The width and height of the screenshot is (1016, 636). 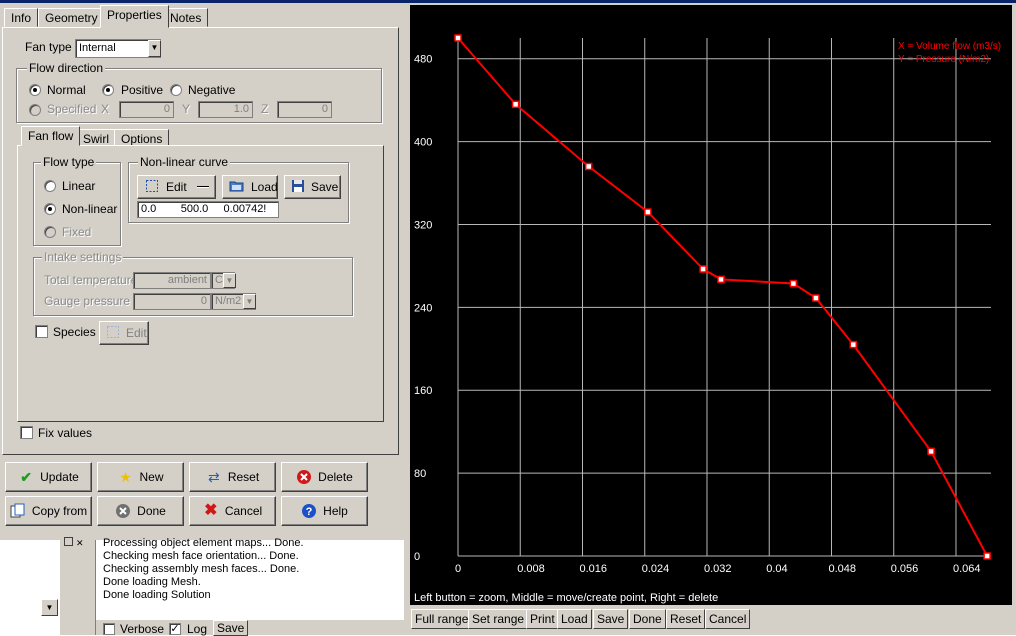 I want to click on set-range-button: Set range, so click(x=498, y=619).